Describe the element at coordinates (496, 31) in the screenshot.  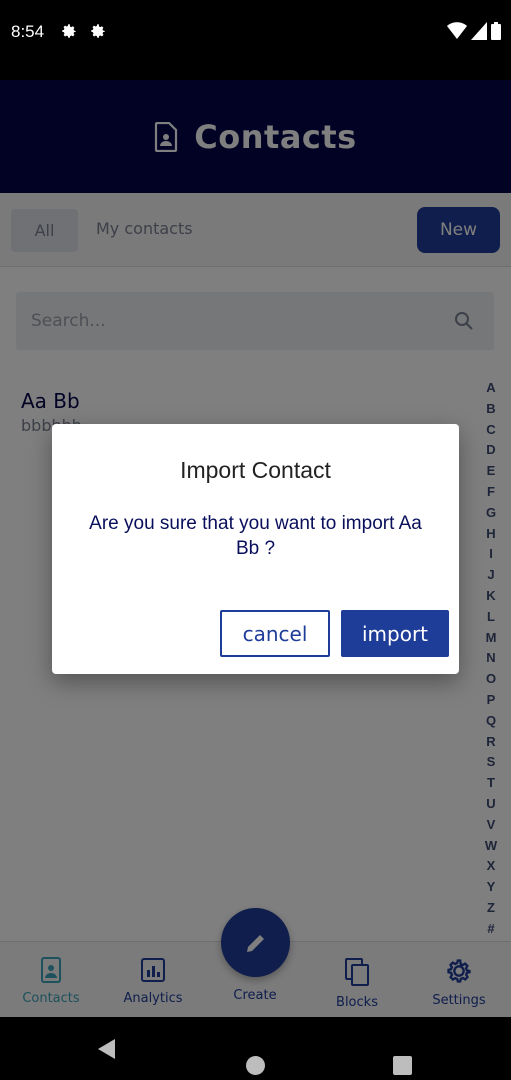
I see `battery-icon` at that location.